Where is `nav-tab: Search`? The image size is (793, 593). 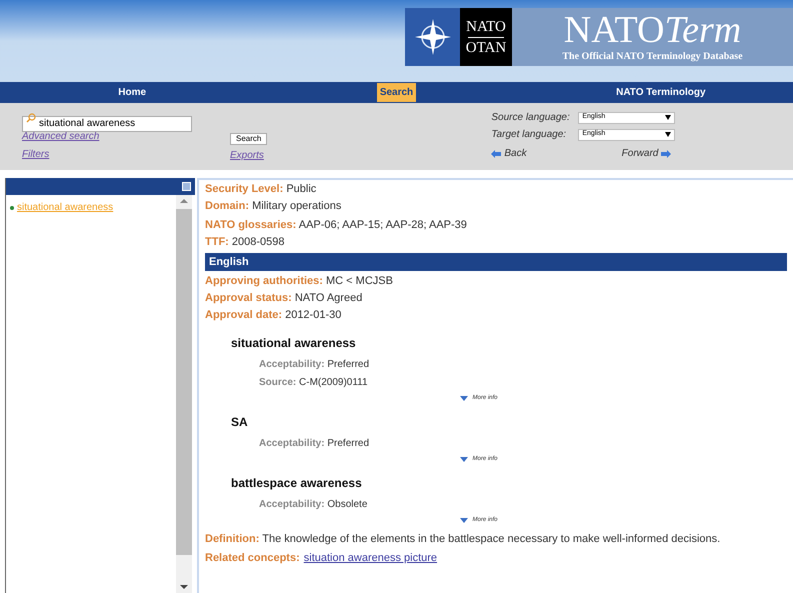
nav-tab: Search is located at coordinates (396, 92).